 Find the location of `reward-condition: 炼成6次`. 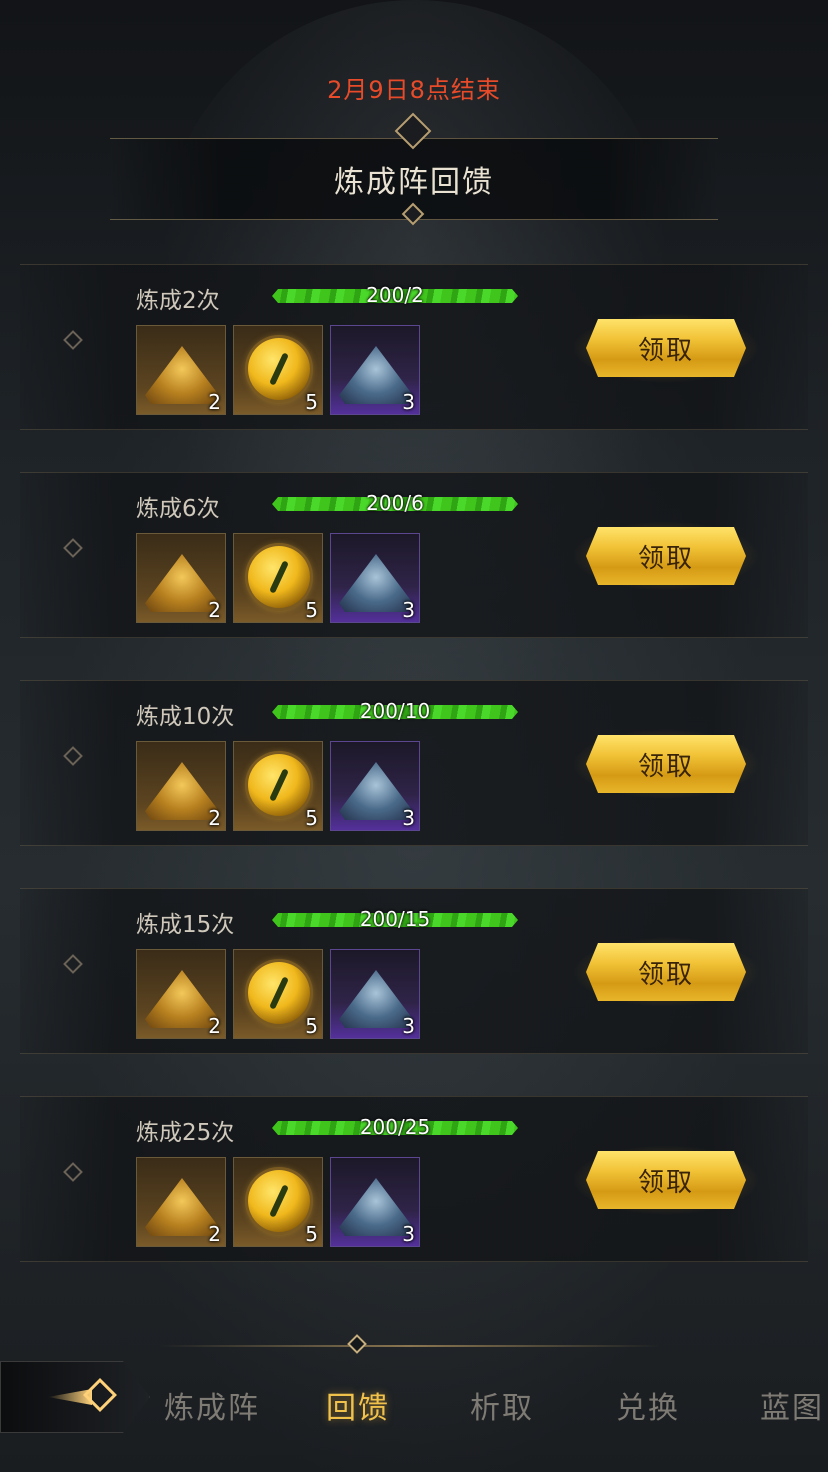

reward-condition: 炼成6次 is located at coordinates (178, 509).